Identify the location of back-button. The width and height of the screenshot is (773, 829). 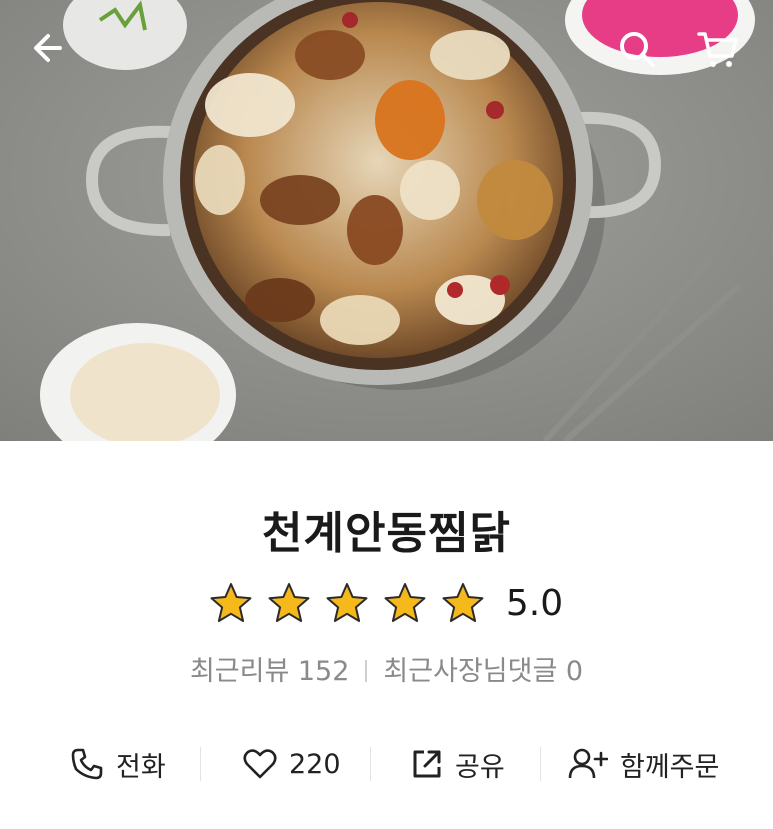
(50, 50).